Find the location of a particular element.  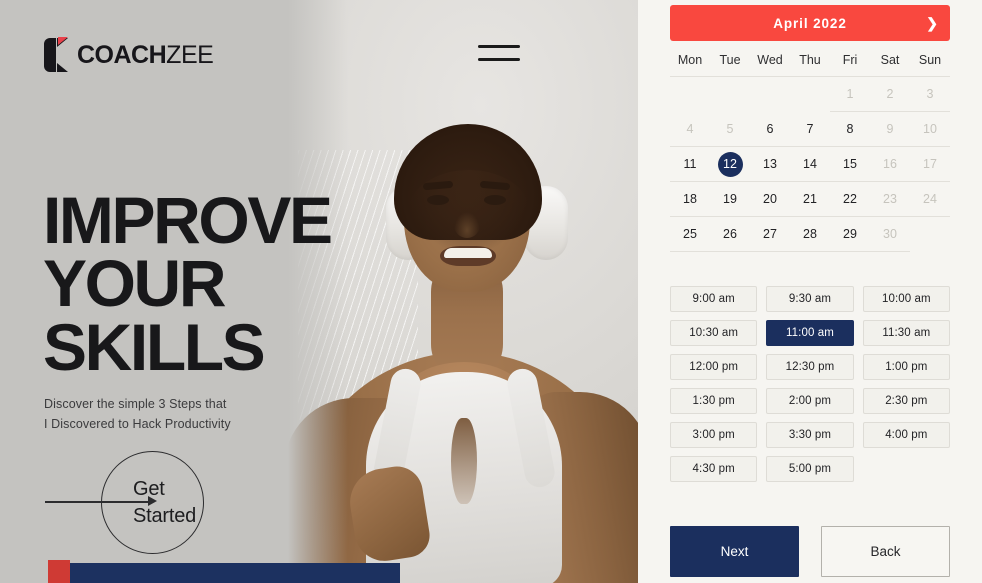

calendar-day-label: 30 is located at coordinates (890, 234).